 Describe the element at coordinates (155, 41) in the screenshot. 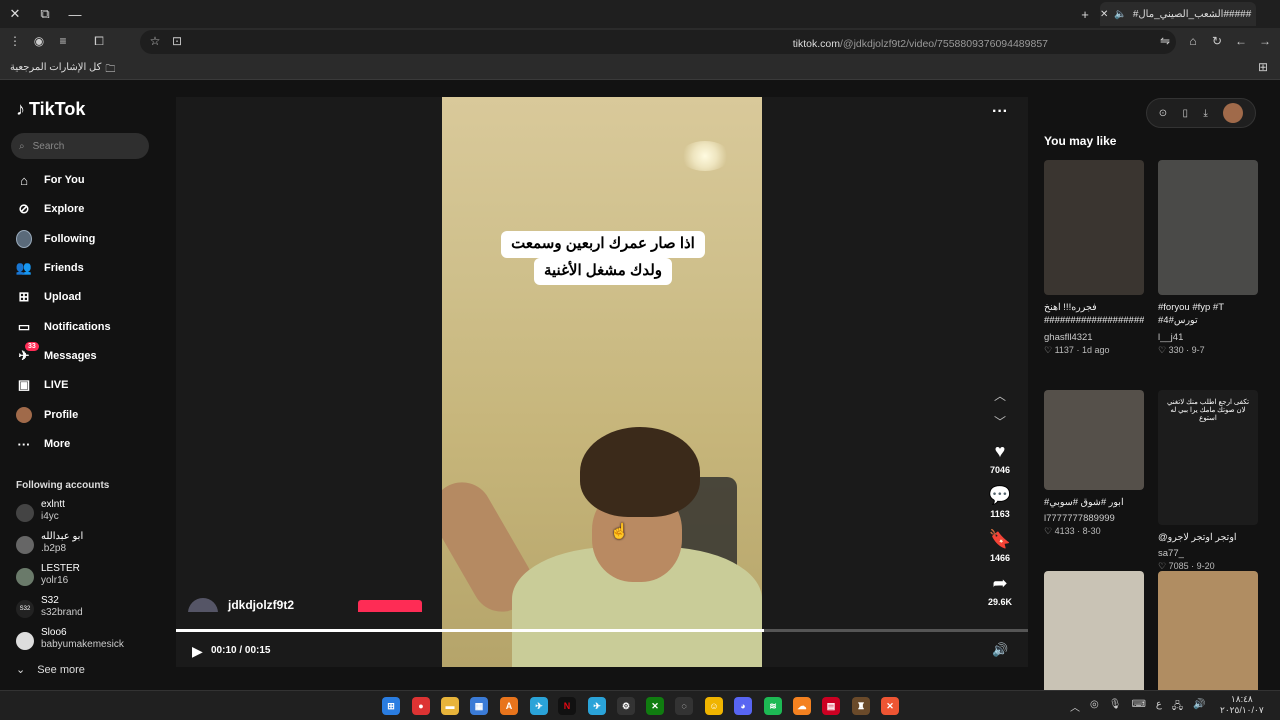

I see `bookmark-star-icon: ☆` at that location.